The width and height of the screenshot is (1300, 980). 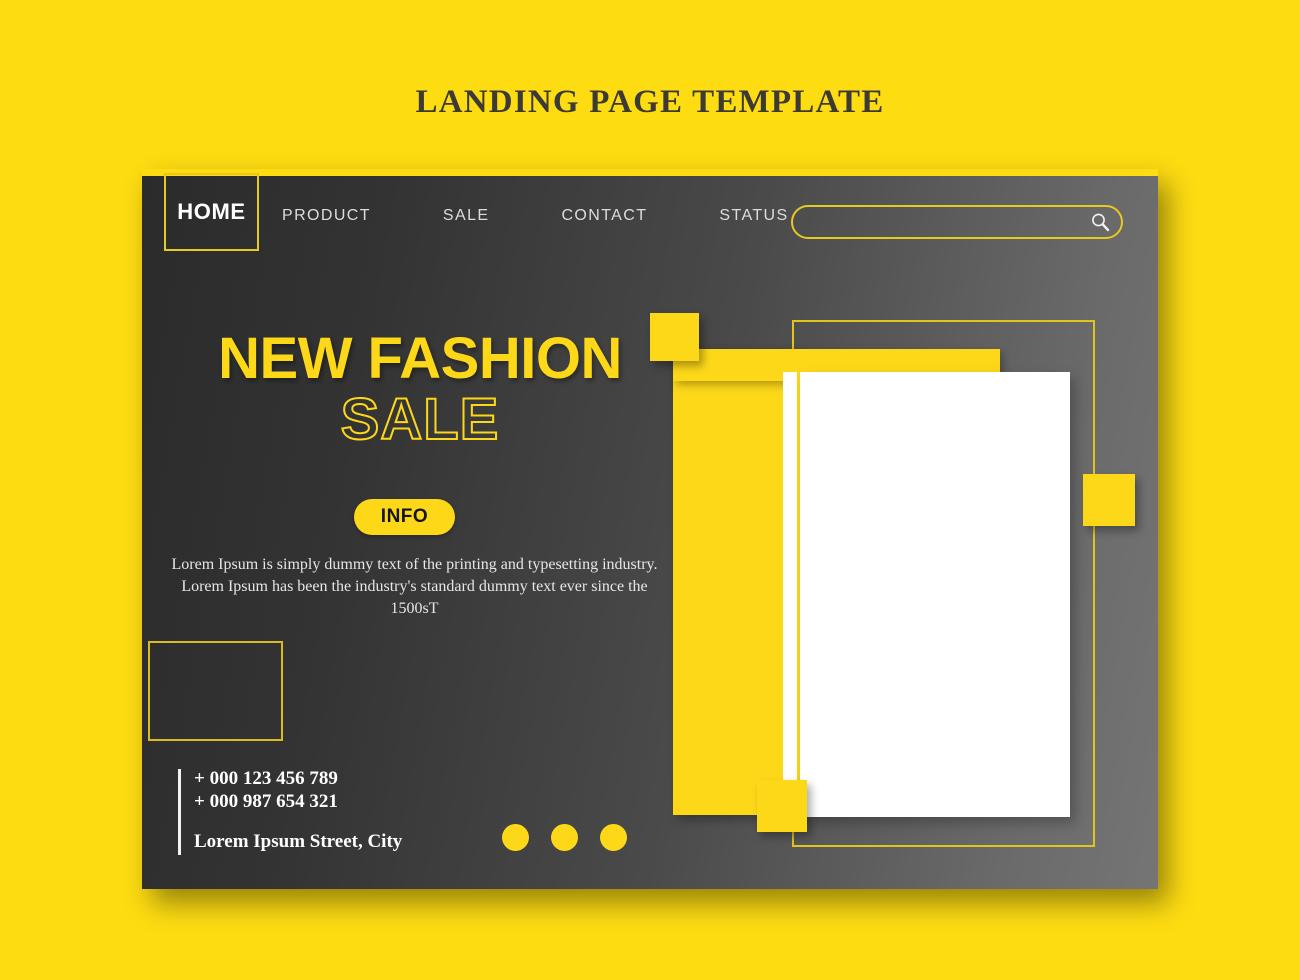 What do you see at coordinates (736, 582) in the screenshot?
I see `decorative-yellow-block` at bounding box center [736, 582].